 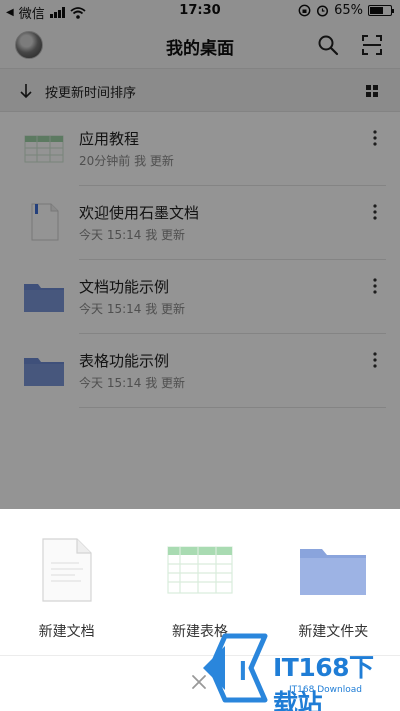 What do you see at coordinates (243, 670) in the screenshot?
I see `svg-text: I` at bounding box center [243, 670].